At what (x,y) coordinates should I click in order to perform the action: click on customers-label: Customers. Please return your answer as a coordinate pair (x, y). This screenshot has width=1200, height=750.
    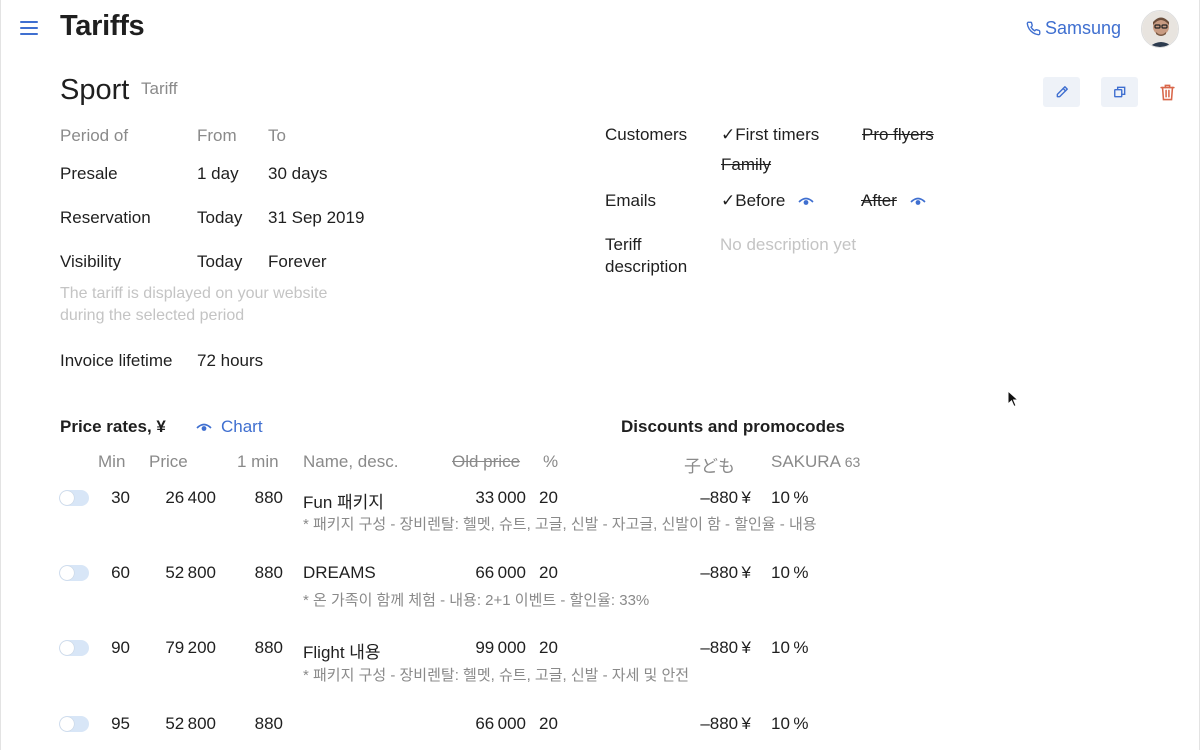
    Looking at the image, I should click on (646, 134).